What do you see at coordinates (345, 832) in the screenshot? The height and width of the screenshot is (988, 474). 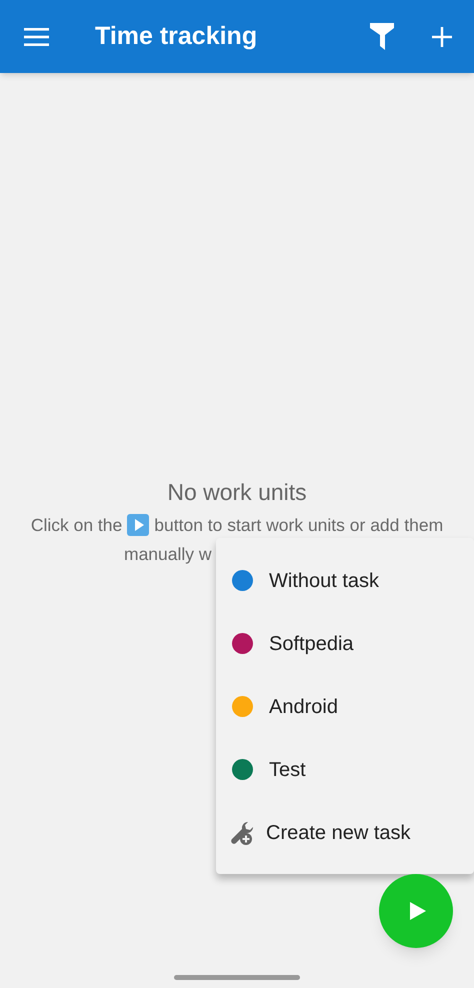 I see `menu-item: Create new task` at bounding box center [345, 832].